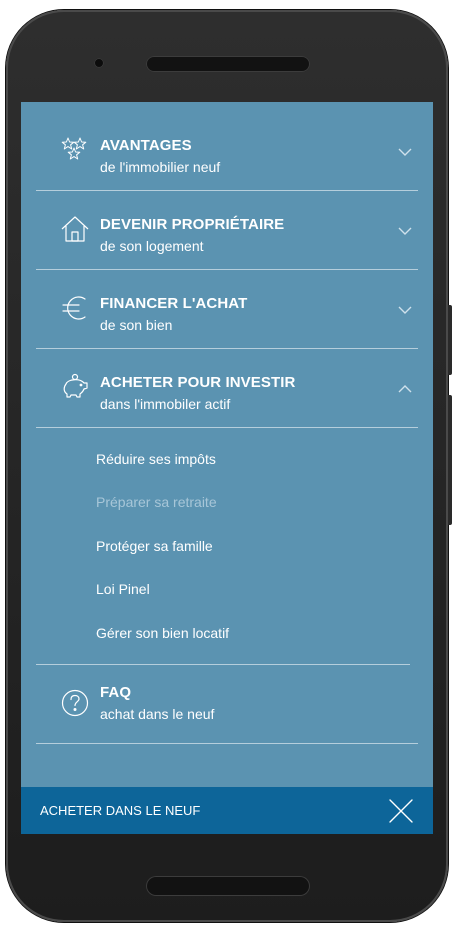 The width and height of the screenshot is (460, 933). What do you see at coordinates (75, 703) in the screenshot?
I see `question-circle-icon` at bounding box center [75, 703].